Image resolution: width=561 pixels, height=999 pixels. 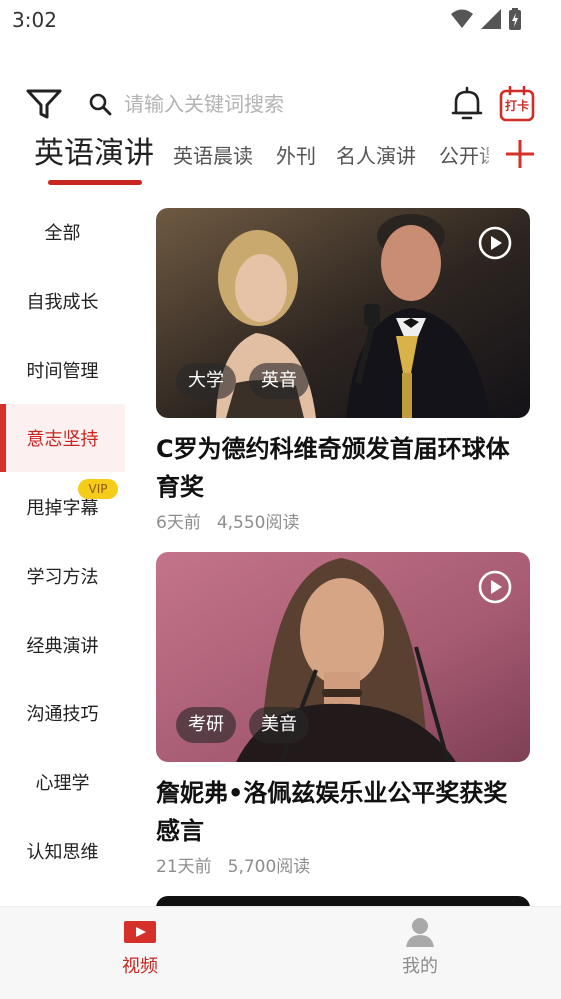 I want to click on tab-morning-reading: 英语晨读, so click(x=213, y=156).